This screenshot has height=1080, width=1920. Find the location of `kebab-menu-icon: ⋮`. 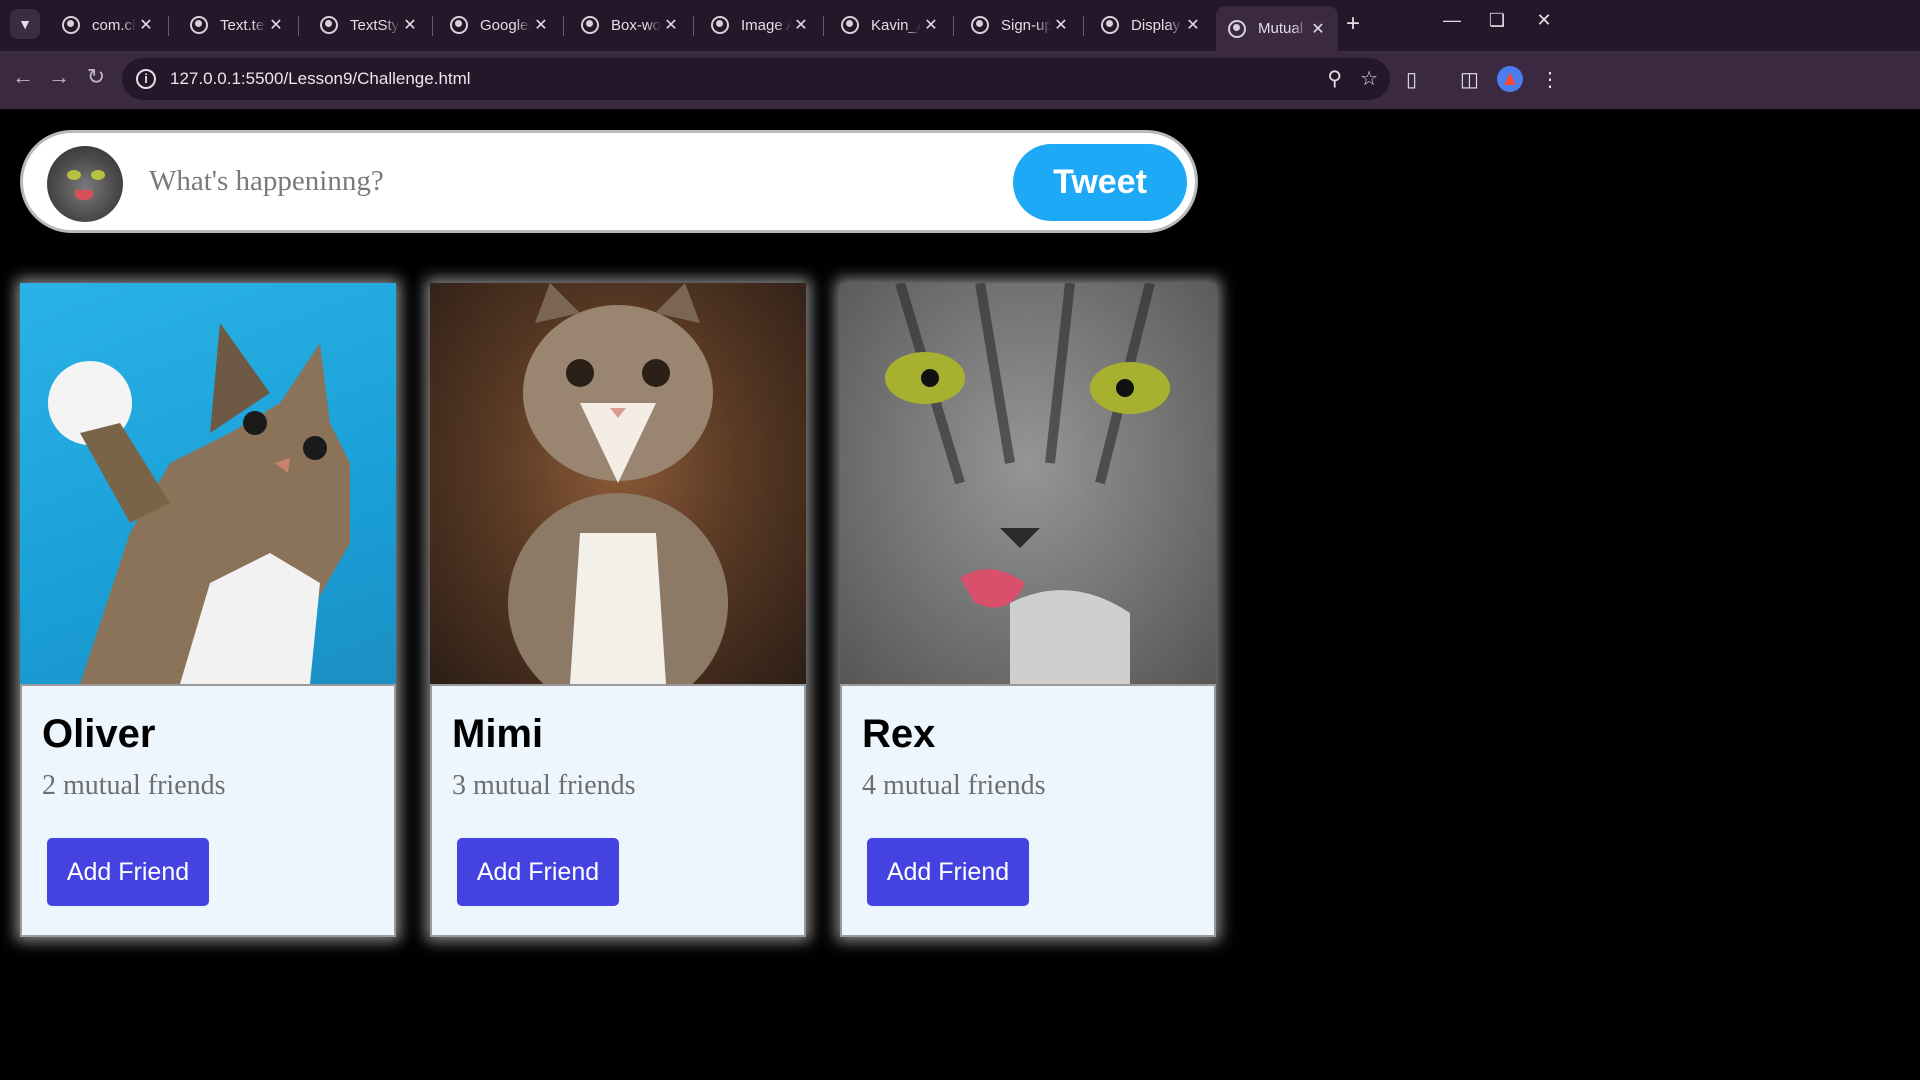

kebab-menu-icon: ⋮ is located at coordinates (1550, 79).